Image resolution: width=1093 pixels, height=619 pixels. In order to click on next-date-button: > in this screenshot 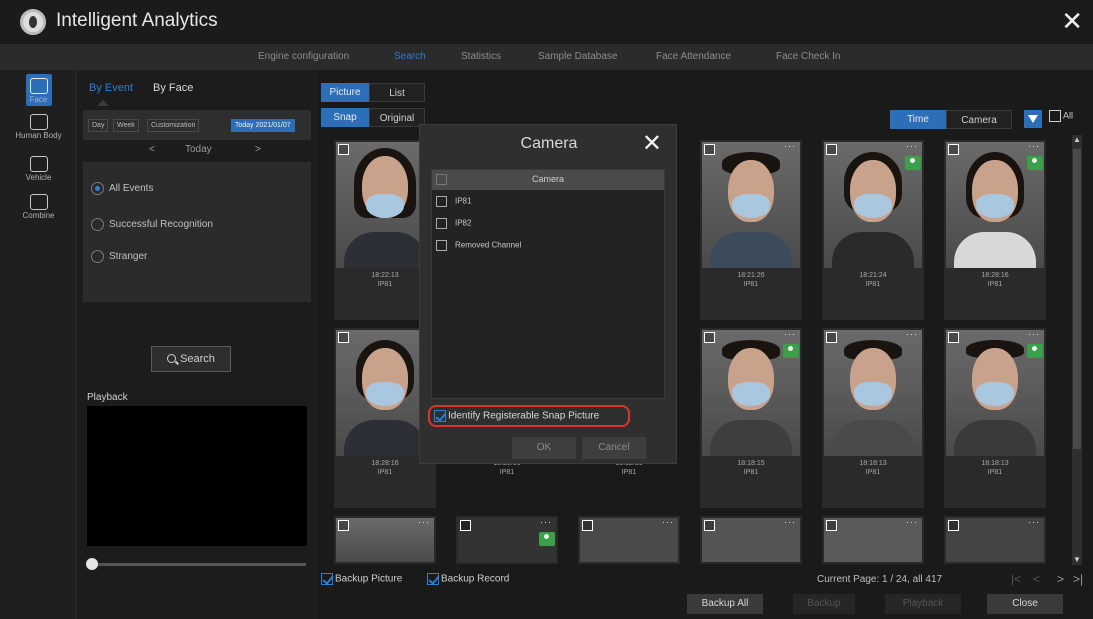, I will do `click(258, 149)`.